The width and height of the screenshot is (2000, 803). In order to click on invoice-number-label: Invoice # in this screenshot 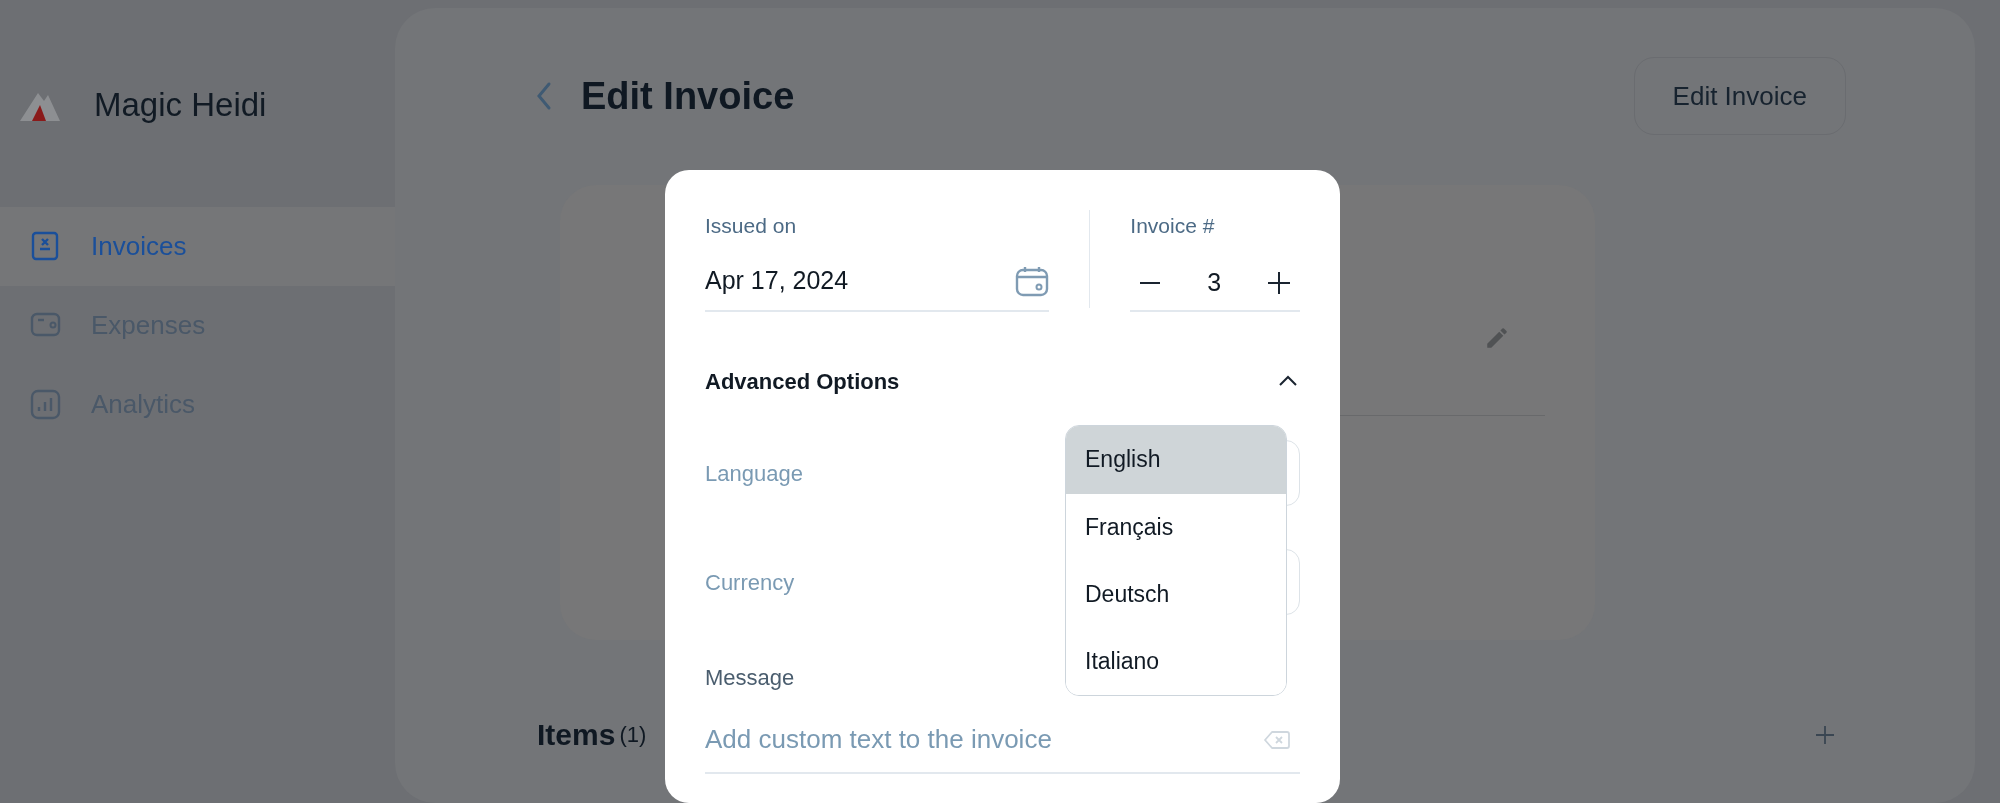, I will do `click(1173, 226)`.